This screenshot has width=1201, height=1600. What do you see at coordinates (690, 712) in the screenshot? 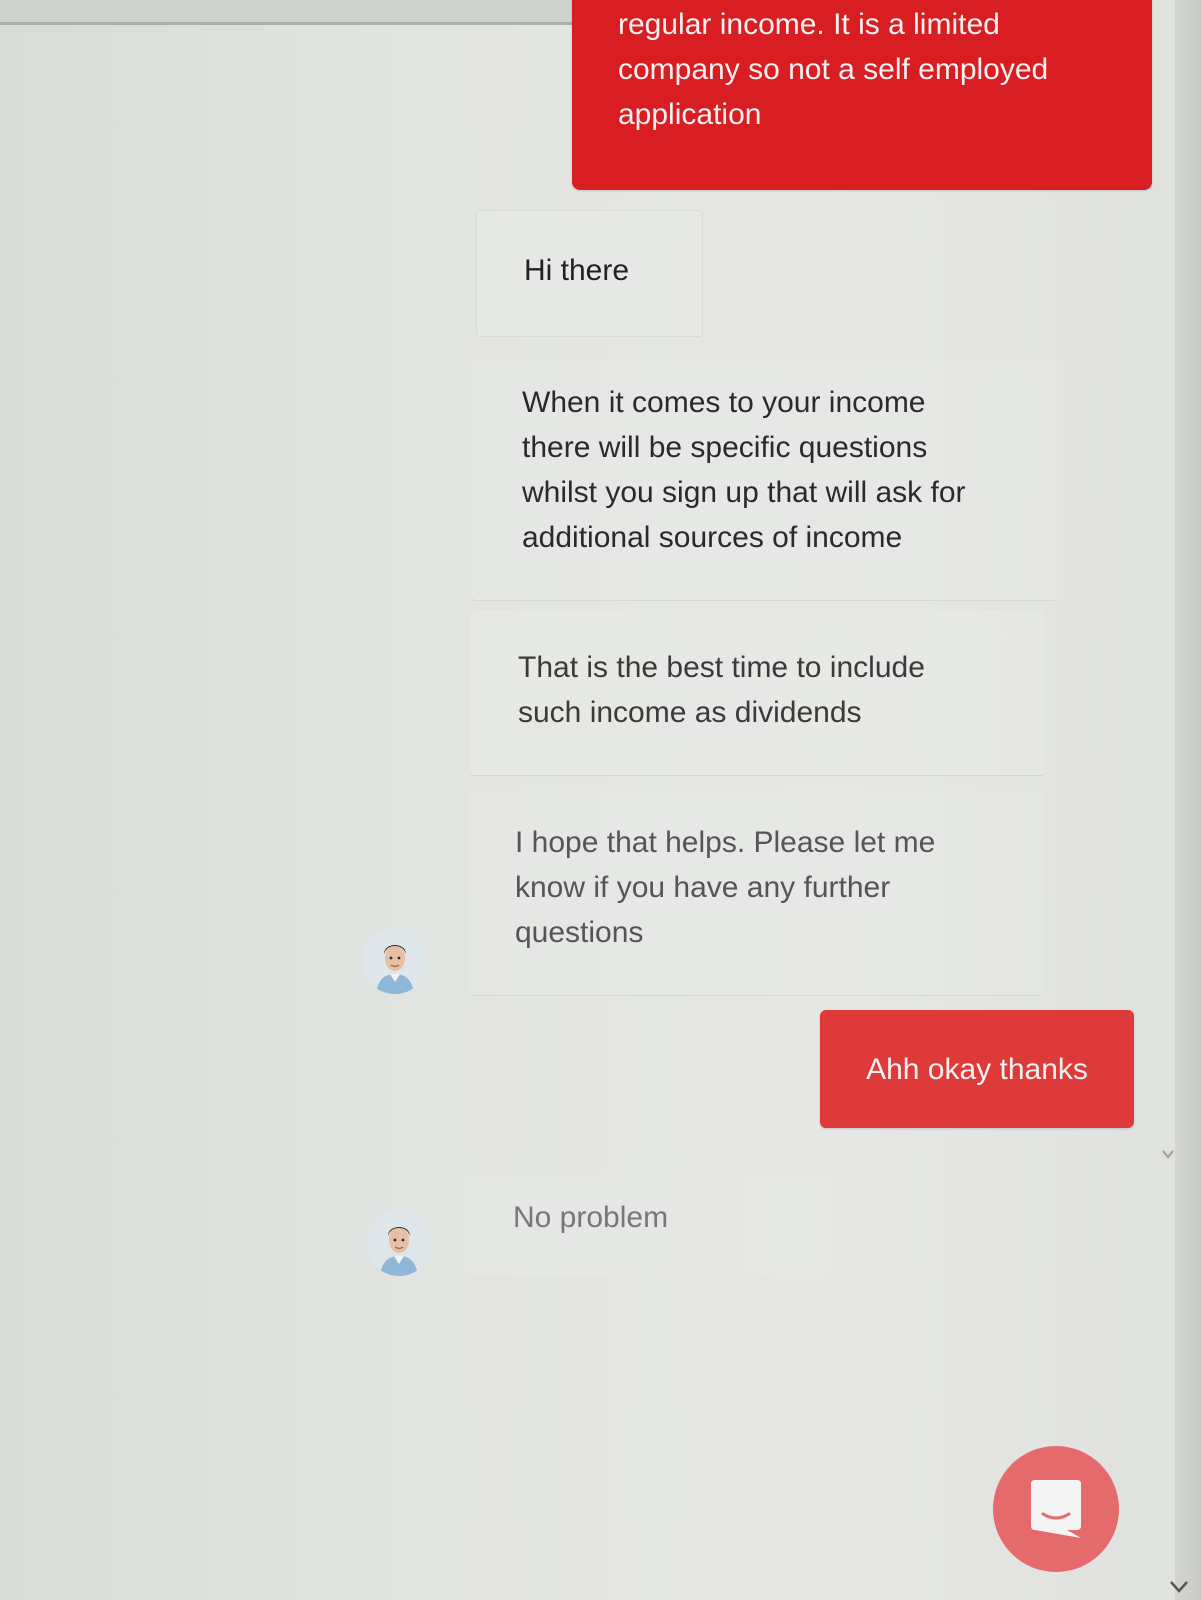
I see `message-line: such income as dividends` at bounding box center [690, 712].